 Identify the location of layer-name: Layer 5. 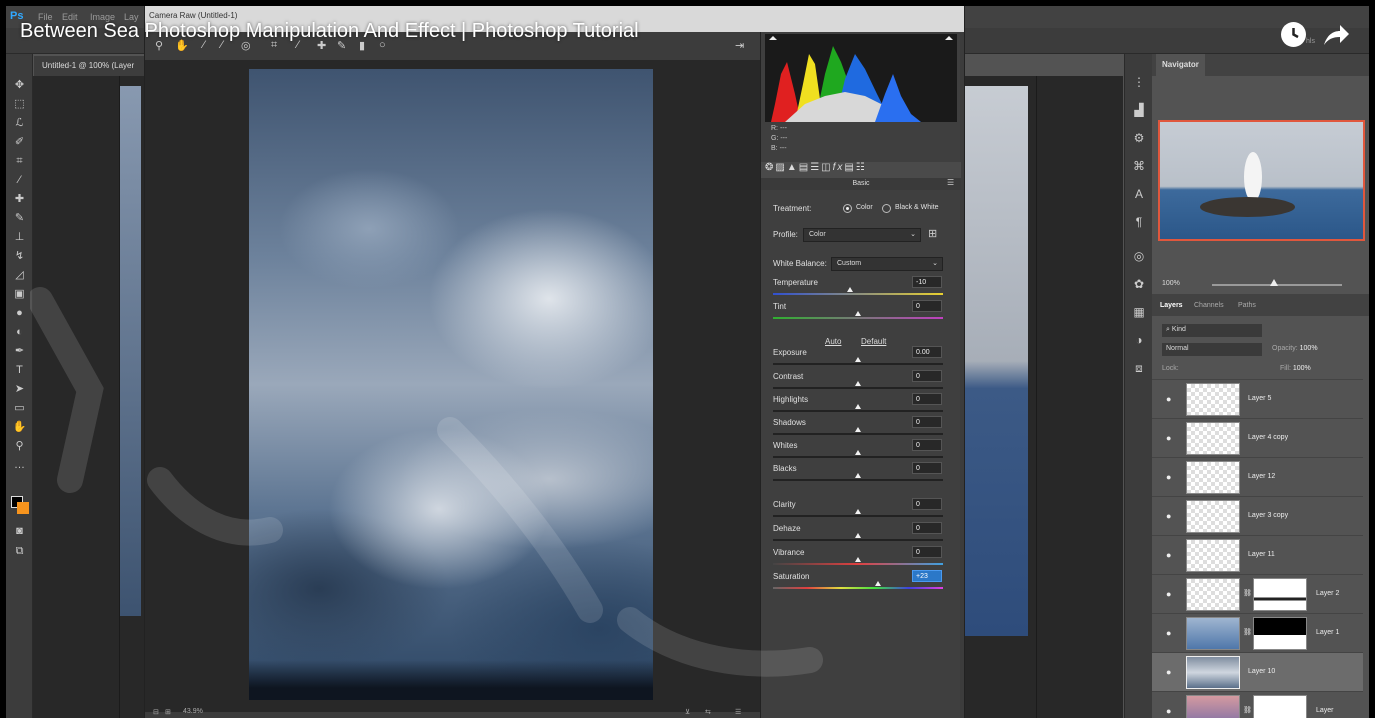
(1259, 398).